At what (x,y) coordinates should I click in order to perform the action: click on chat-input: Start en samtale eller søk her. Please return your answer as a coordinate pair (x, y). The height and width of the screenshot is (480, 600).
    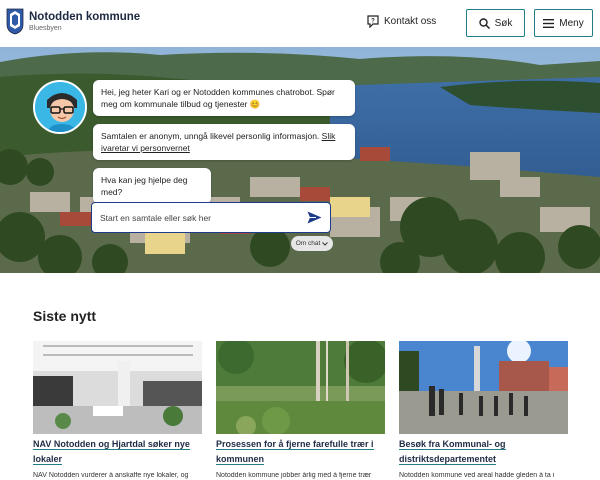
    Looking at the image, I should click on (211, 217).